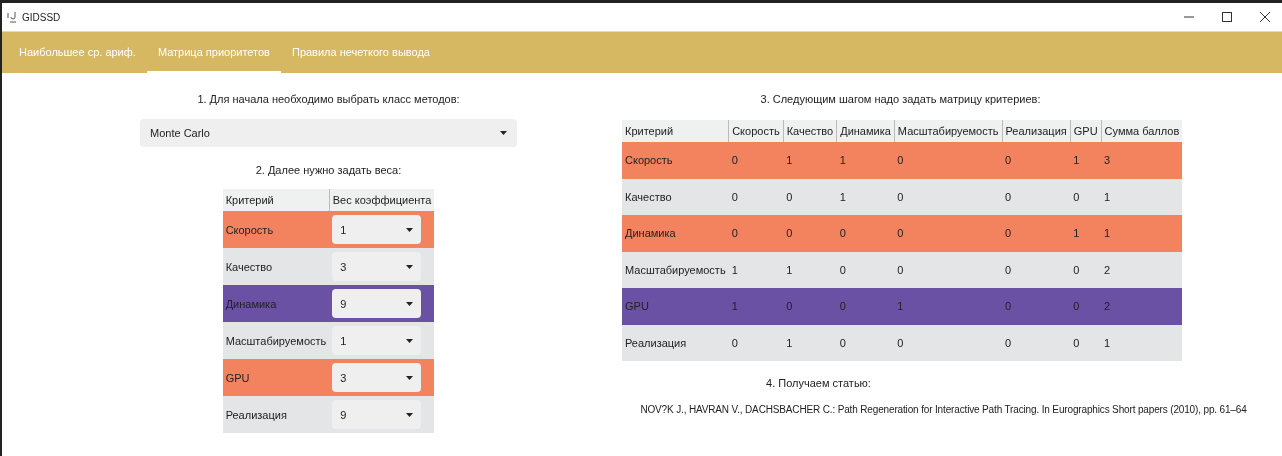 Image resolution: width=1282 pixels, height=456 pixels. What do you see at coordinates (900, 99) in the screenshot?
I see `step-heading: 3. Следующим шагом надо задать матрицу критериев:` at bounding box center [900, 99].